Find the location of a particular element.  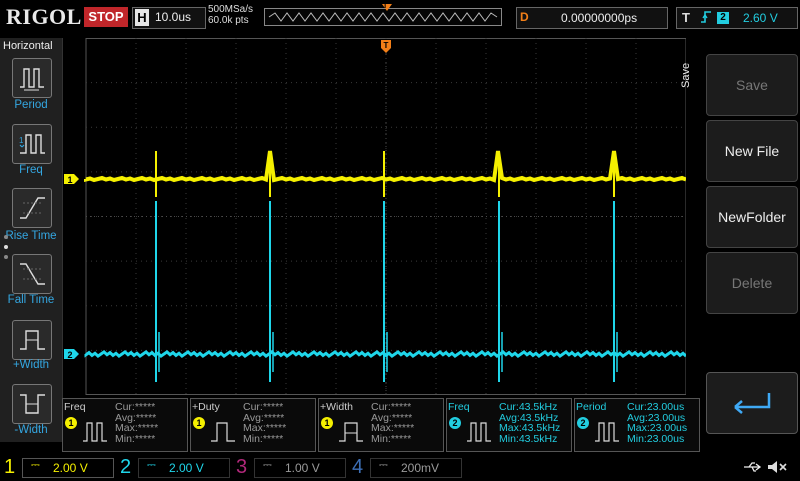

timebase-box: H 10.0us is located at coordinates (169, 18).